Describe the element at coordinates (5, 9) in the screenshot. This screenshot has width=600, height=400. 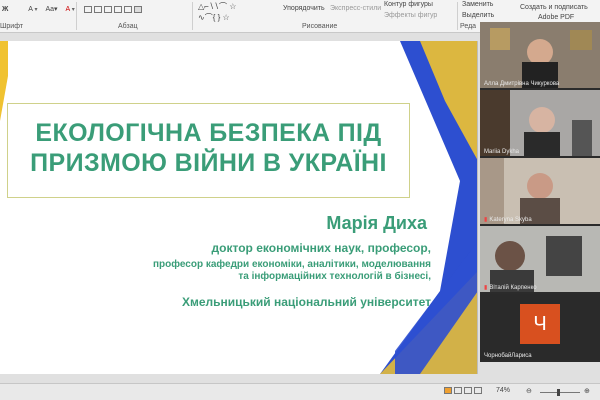
I see `bold-icon: Ж` at that location.